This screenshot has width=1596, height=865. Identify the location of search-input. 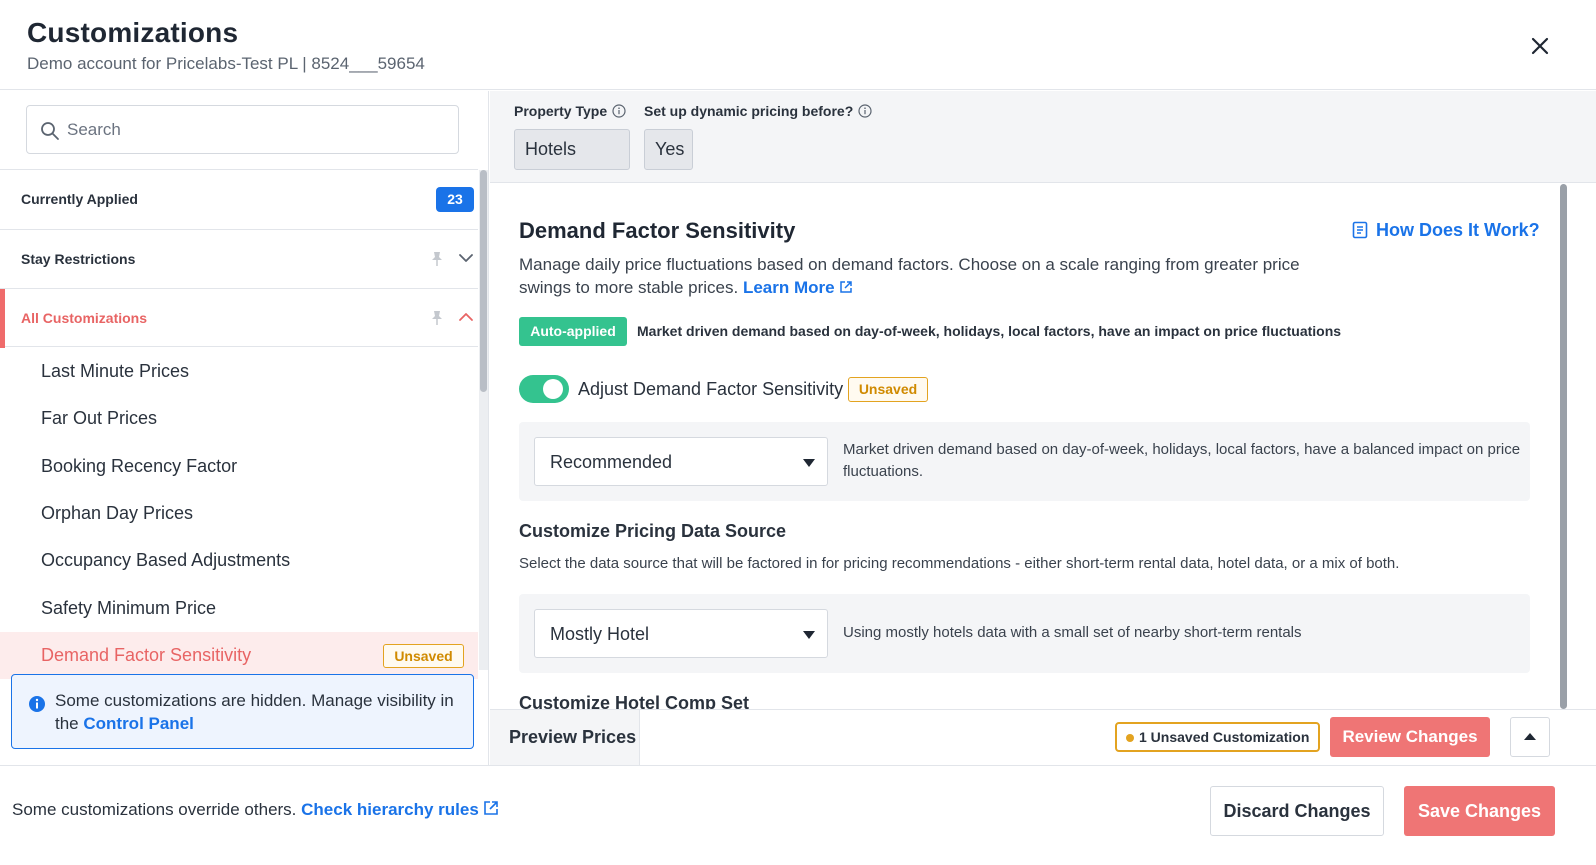
(257, 130).